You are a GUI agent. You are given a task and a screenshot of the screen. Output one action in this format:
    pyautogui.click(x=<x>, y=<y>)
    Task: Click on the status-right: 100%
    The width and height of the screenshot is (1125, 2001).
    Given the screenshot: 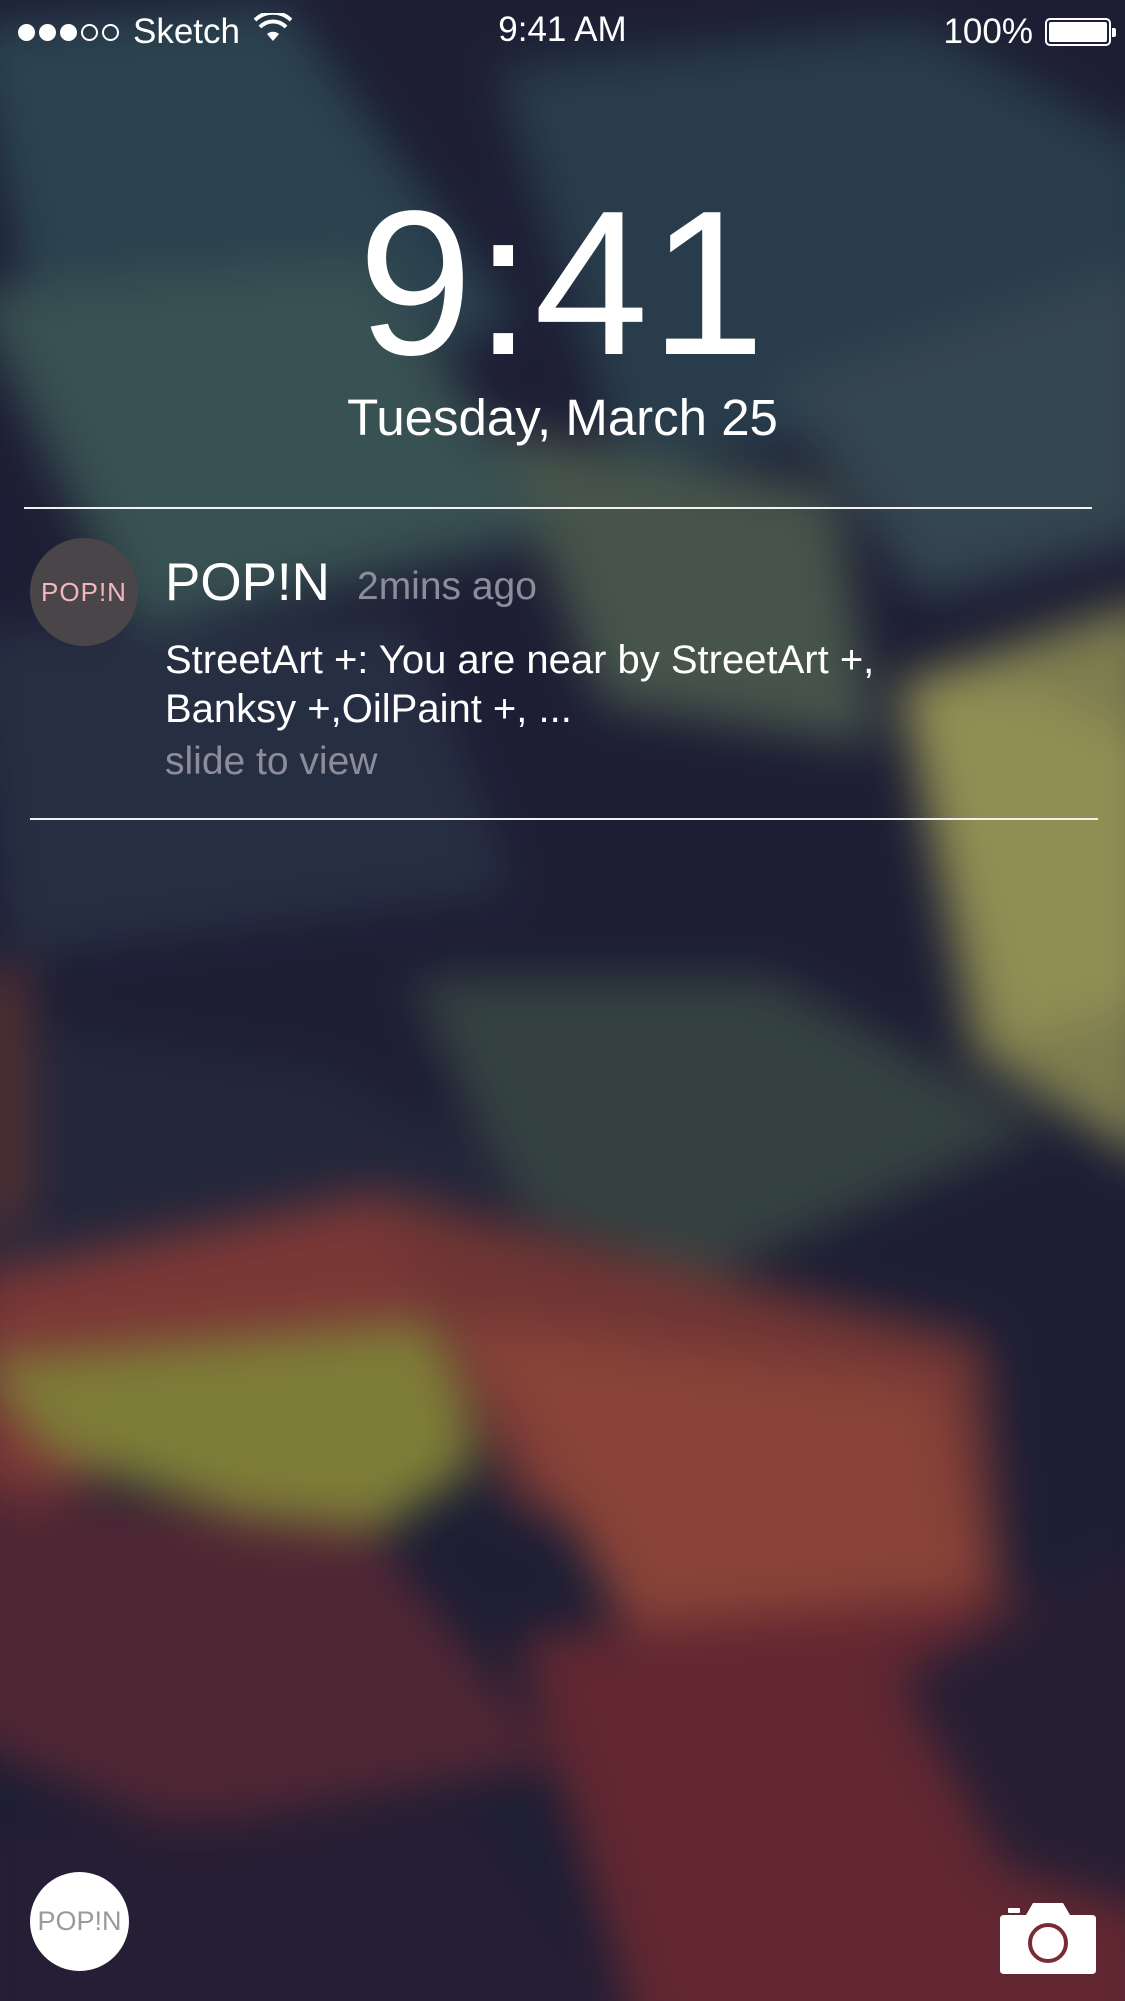 What is the action you would take?
    pyautogui.click(x=1029, y=32)
    